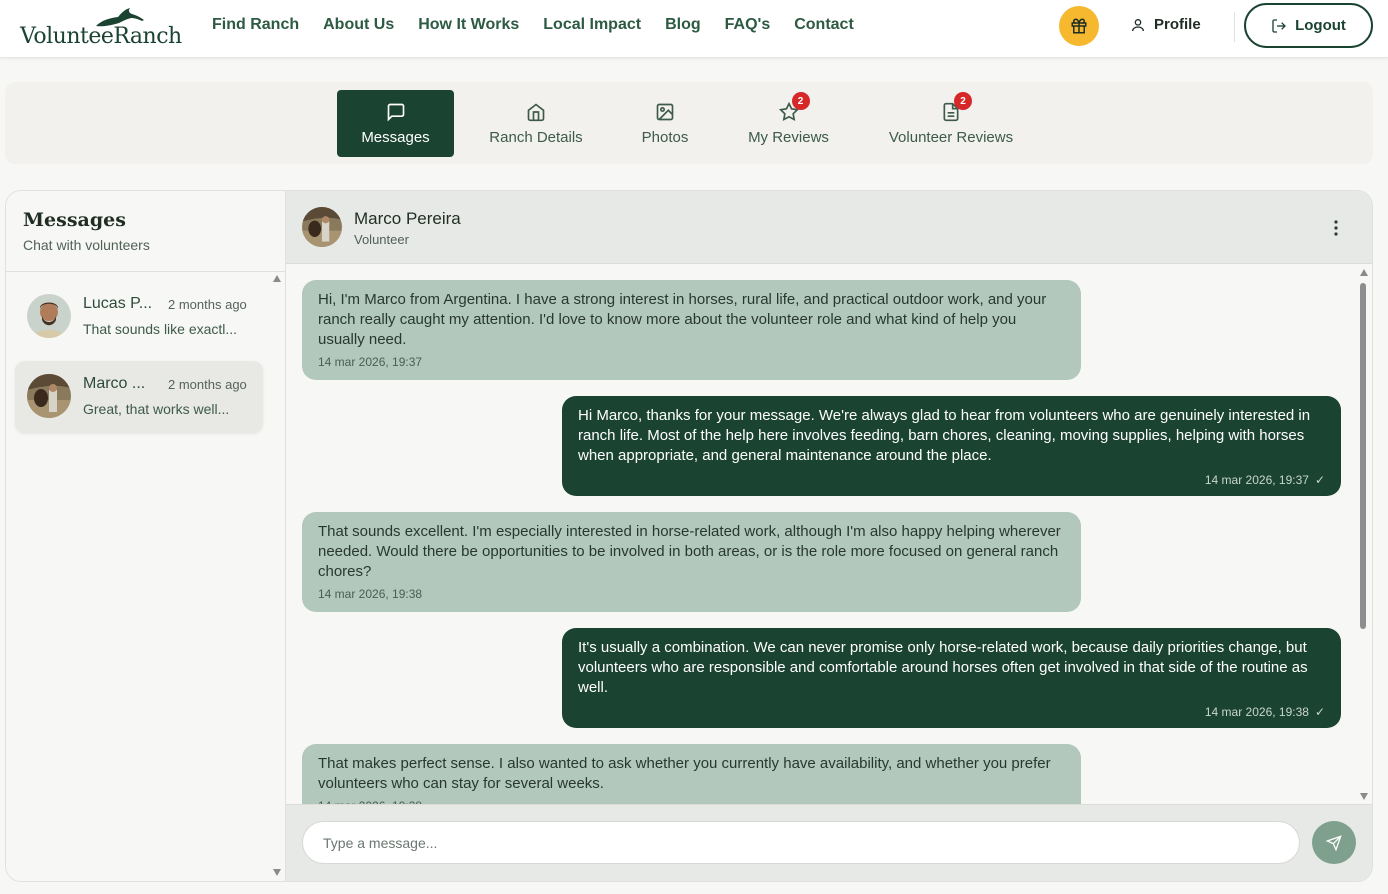 The height and width of the screenshot is (894, 1388). What do you see at coordinates (395, 123) in the screenshot?
I see `tab-messages: Messages` at bounding box center [395, 123].